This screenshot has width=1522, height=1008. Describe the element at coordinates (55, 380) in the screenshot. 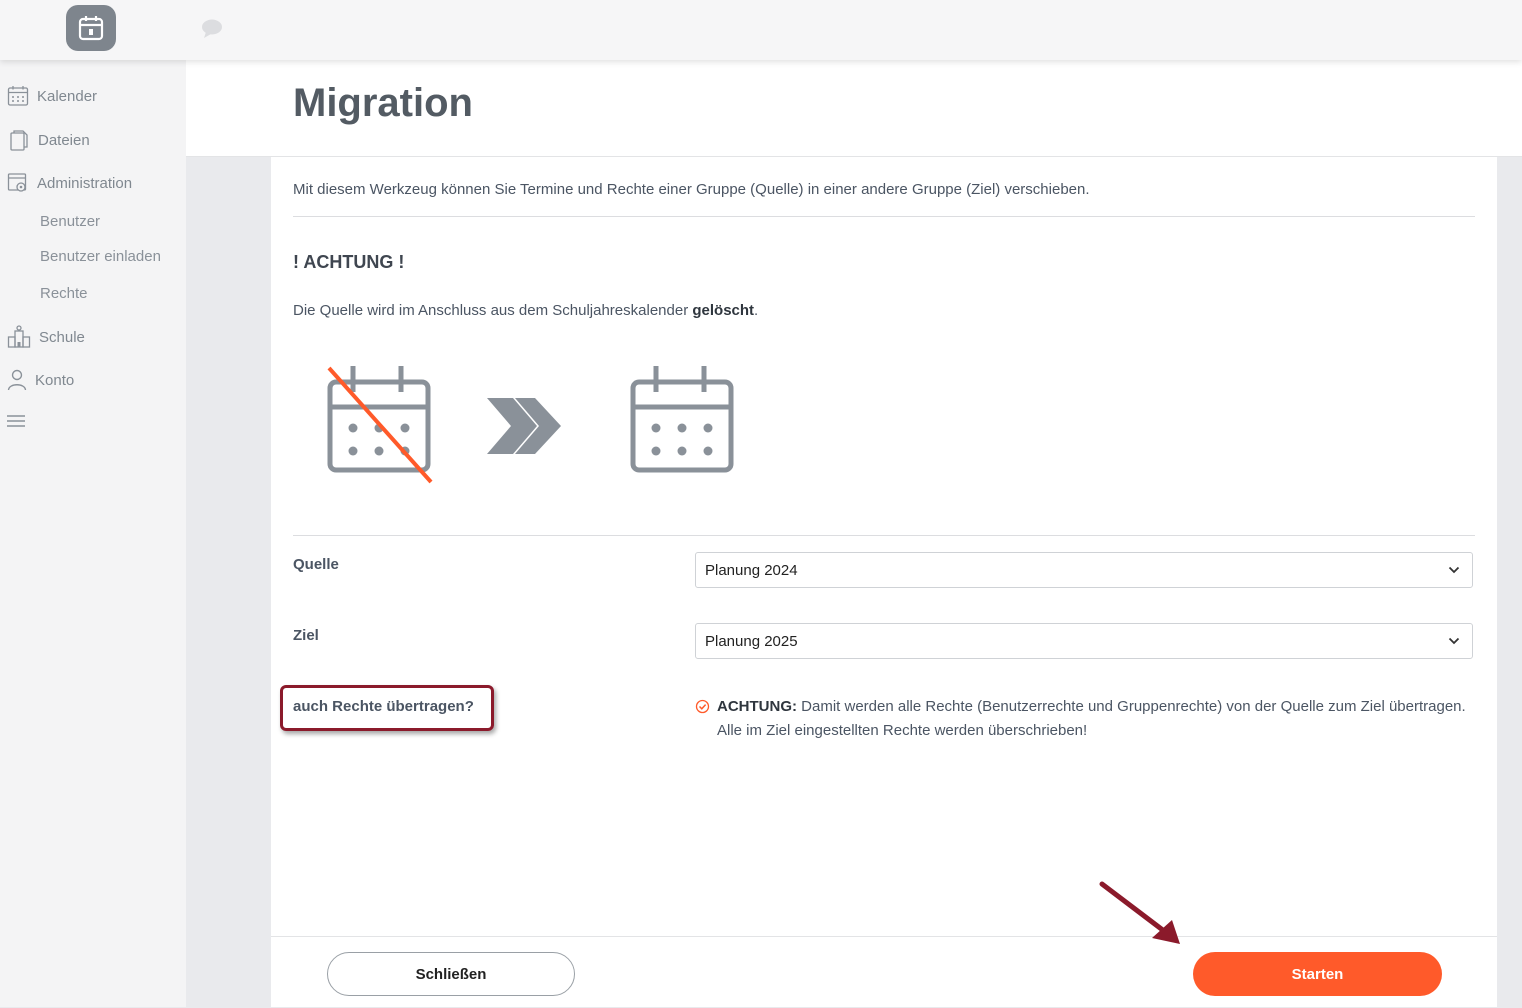

I see `sidebar-item-label: Konto` at that location.